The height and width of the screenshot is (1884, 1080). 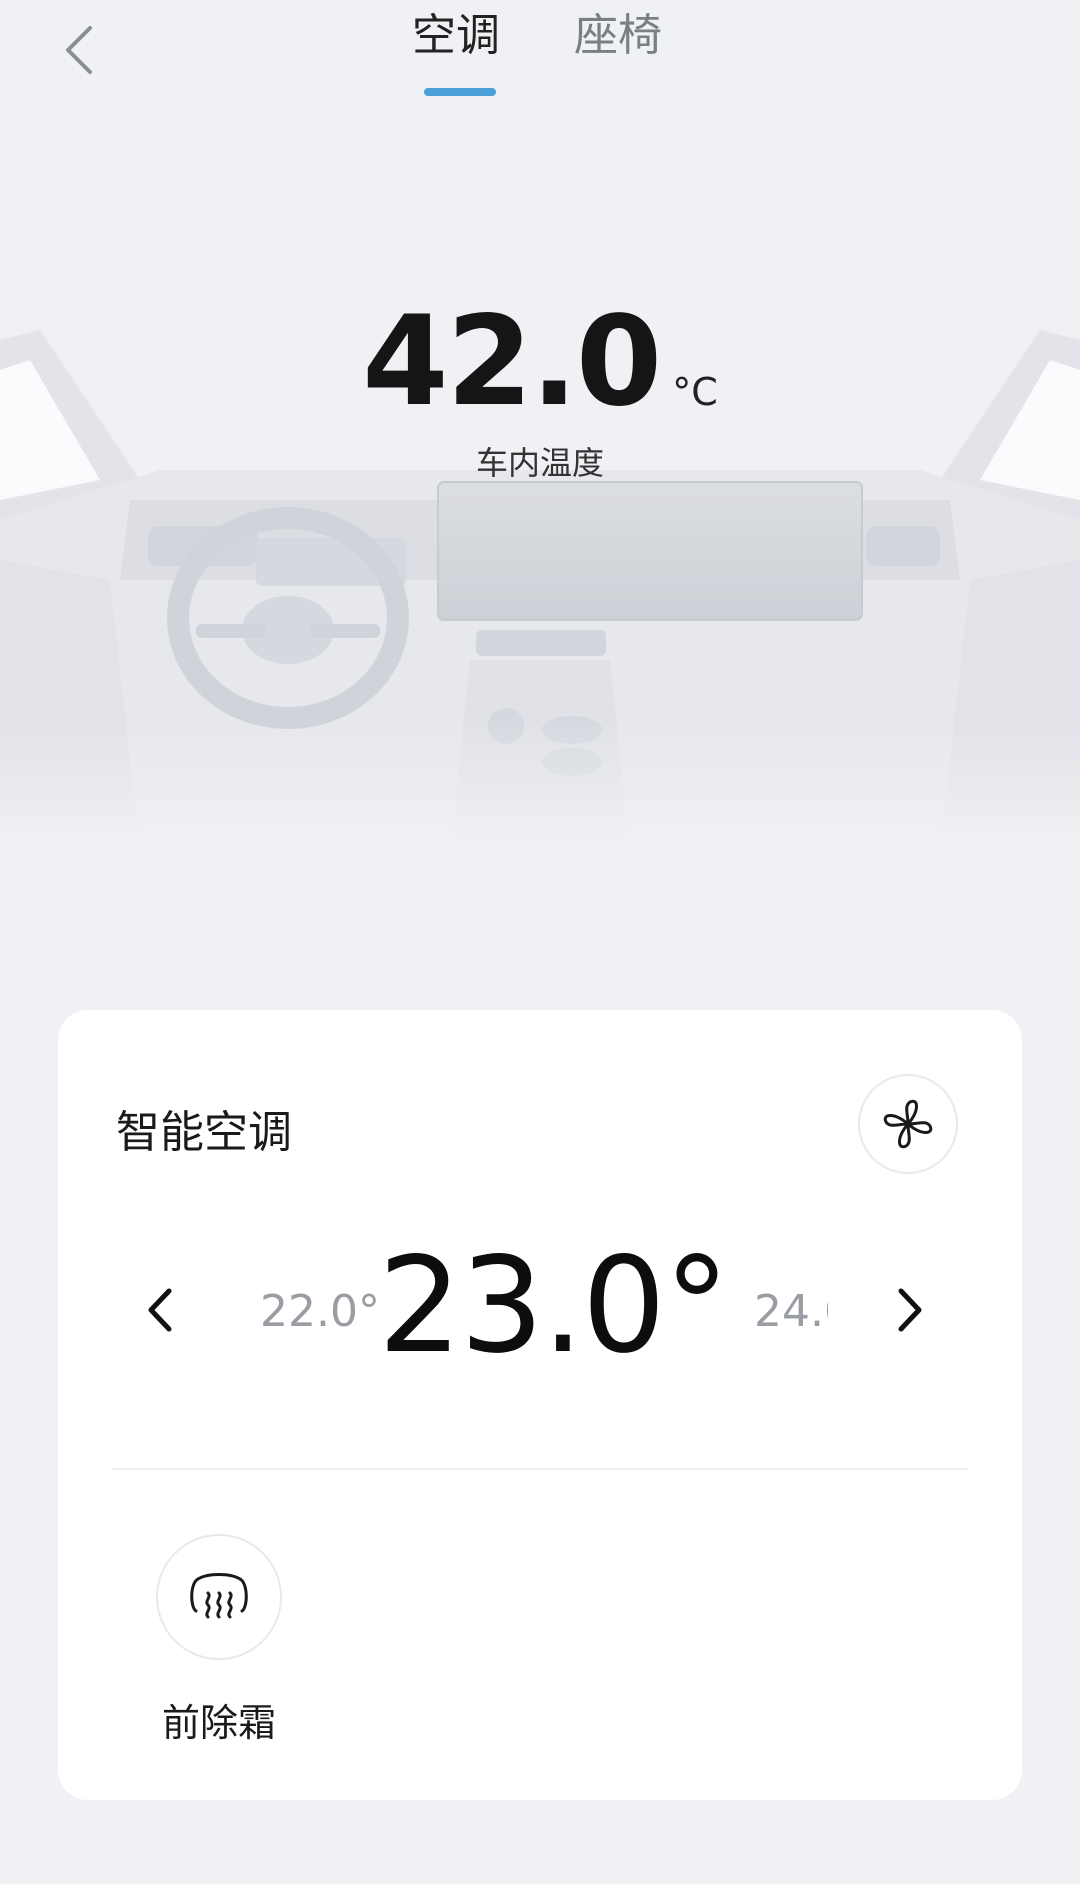 I want to click on chevron-right-icon, so click(x=910, y=1310).